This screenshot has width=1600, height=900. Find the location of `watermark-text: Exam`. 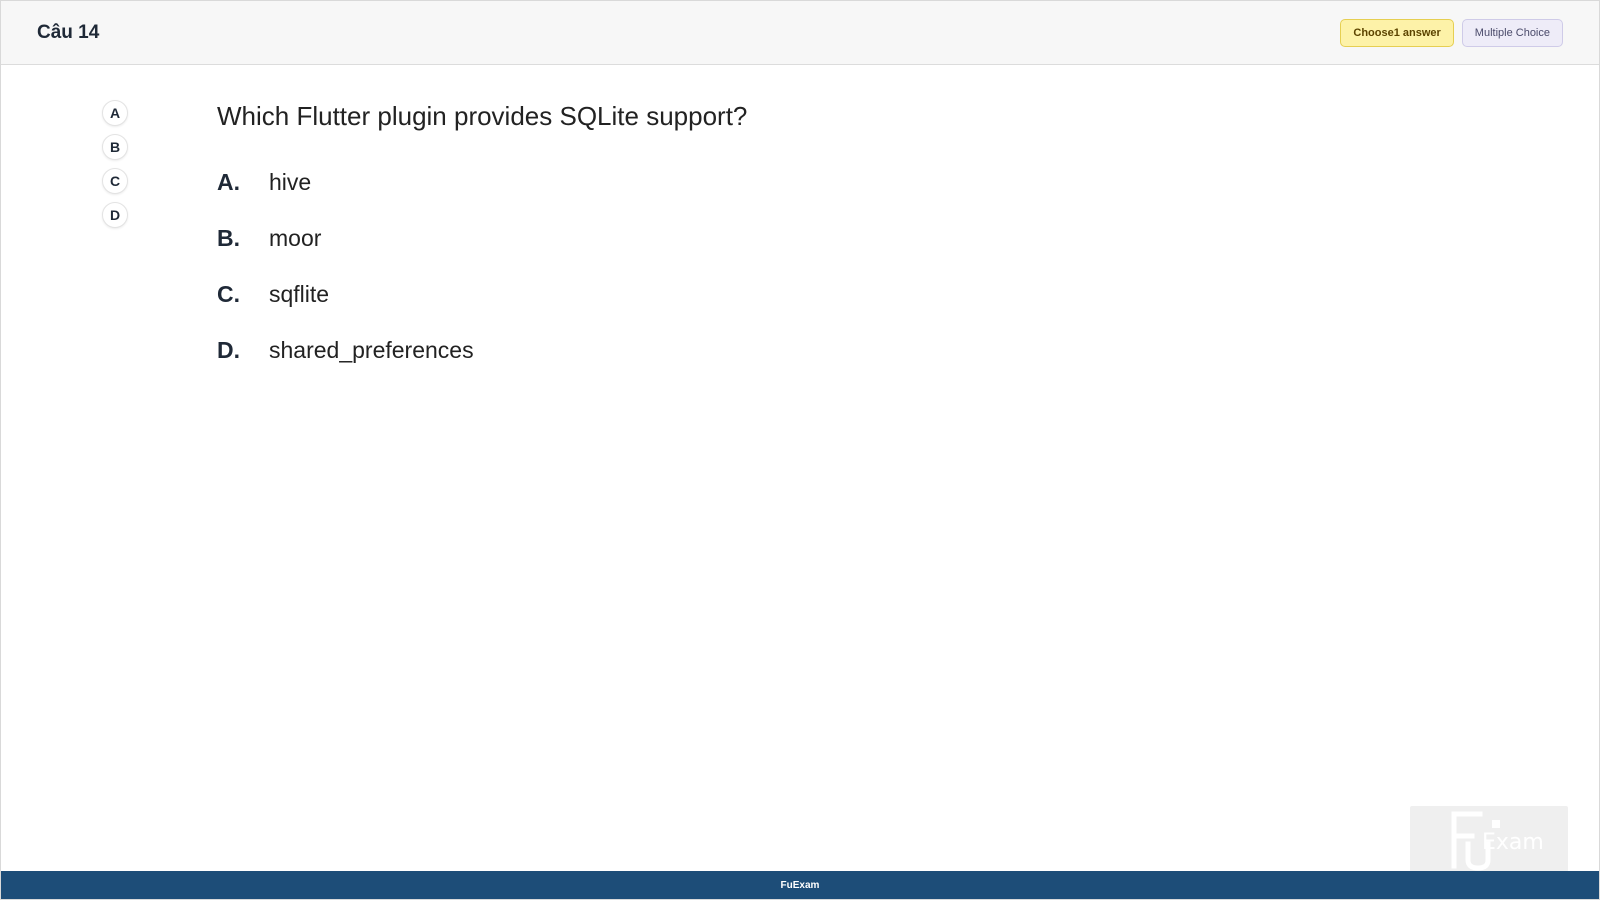

watermark-text: Exam is located at coordinates (1513, 842).